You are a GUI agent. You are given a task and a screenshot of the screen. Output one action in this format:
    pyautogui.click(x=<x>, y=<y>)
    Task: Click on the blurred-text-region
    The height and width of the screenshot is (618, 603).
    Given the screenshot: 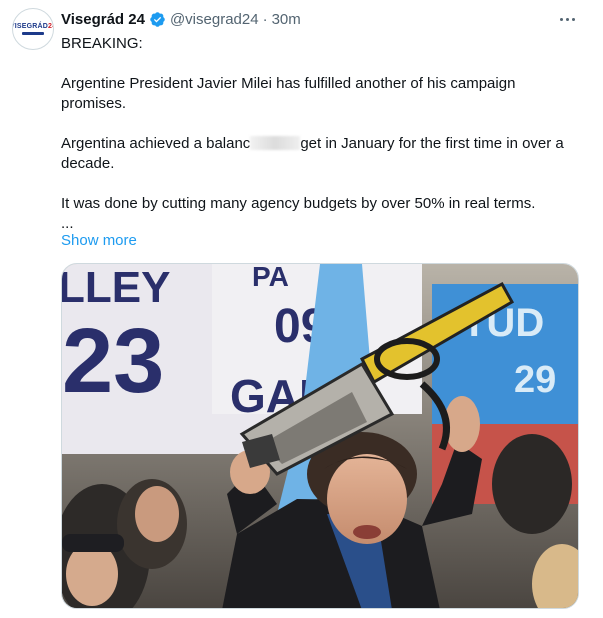 What is the action you would take?
    pyautogui.click(x=275, y=143)
    